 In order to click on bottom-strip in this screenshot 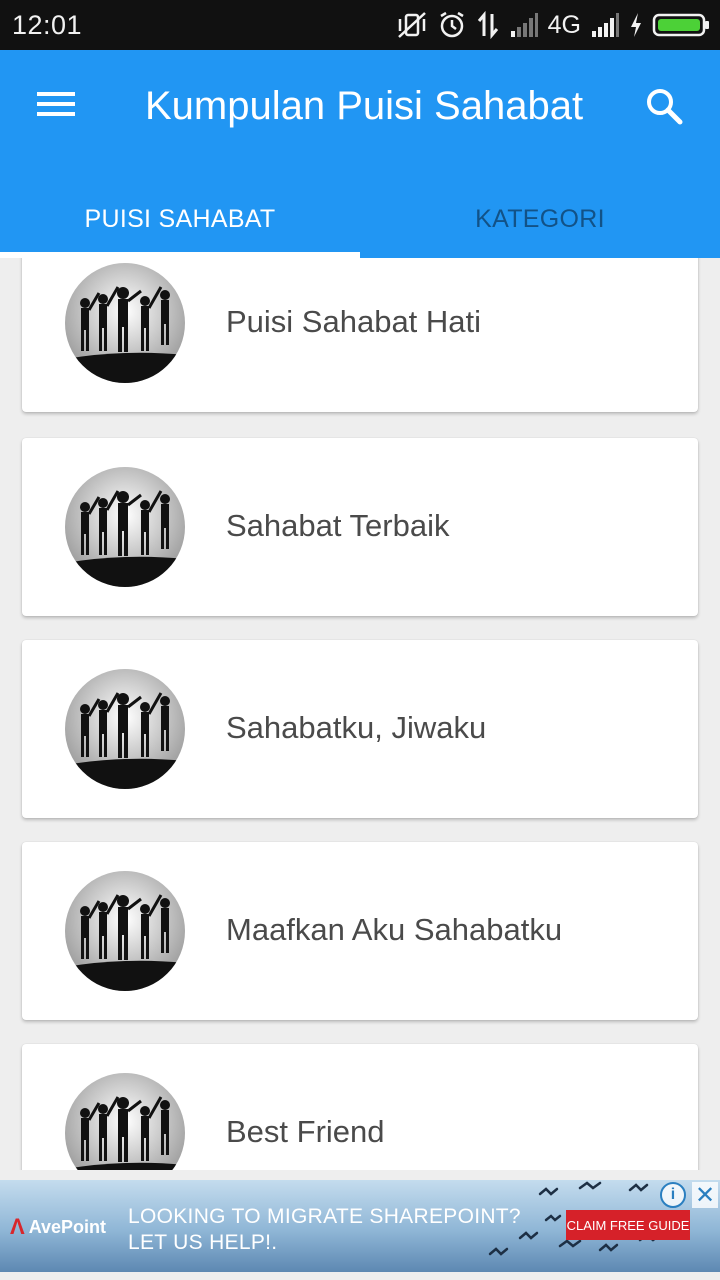, I will do `click(360, 1276)`.